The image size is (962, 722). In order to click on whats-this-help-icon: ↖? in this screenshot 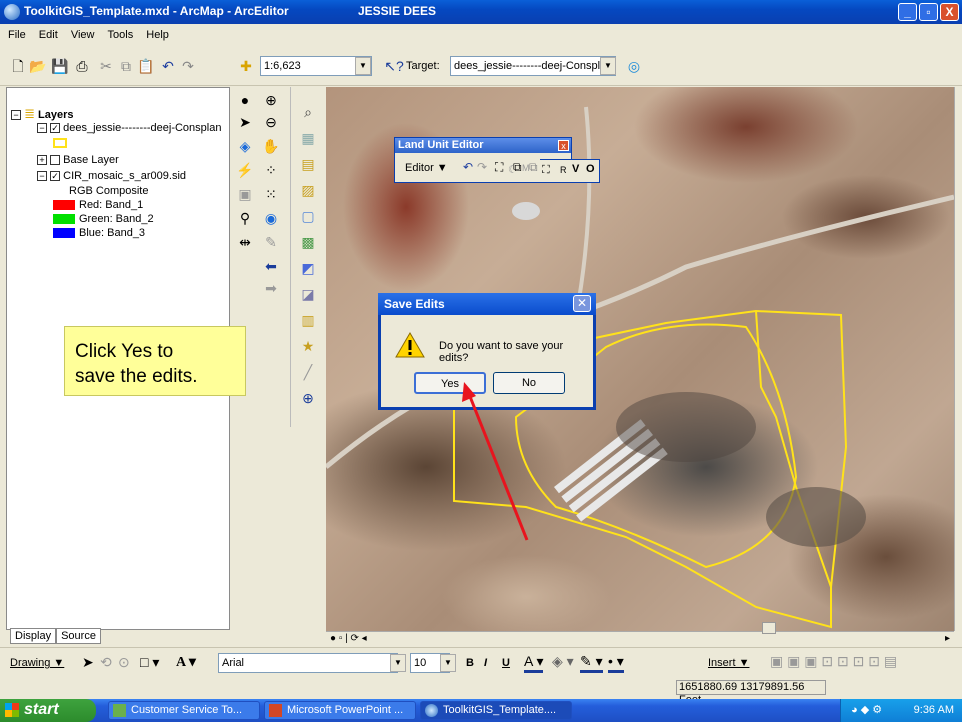, I will do `click(394, 66)`.